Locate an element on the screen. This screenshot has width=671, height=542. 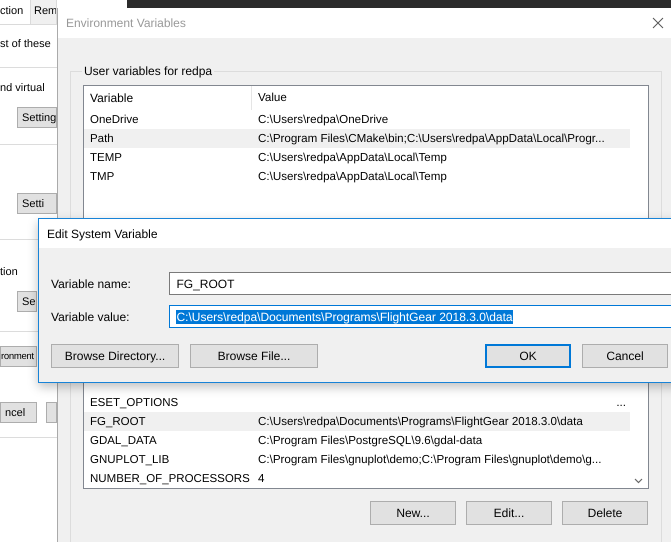
list-row: TMP C:\Users\redpa\AppData\Local\Temp is located at coordinates (357, 176).